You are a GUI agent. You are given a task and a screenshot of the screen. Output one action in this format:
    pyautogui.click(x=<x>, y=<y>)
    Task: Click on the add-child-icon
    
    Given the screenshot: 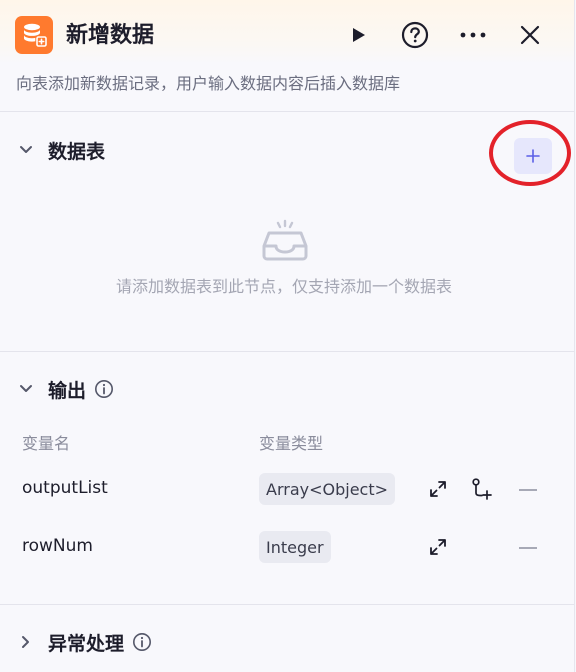 What is the action you would take?
    pyautogui.click(x=482, y=489)
    